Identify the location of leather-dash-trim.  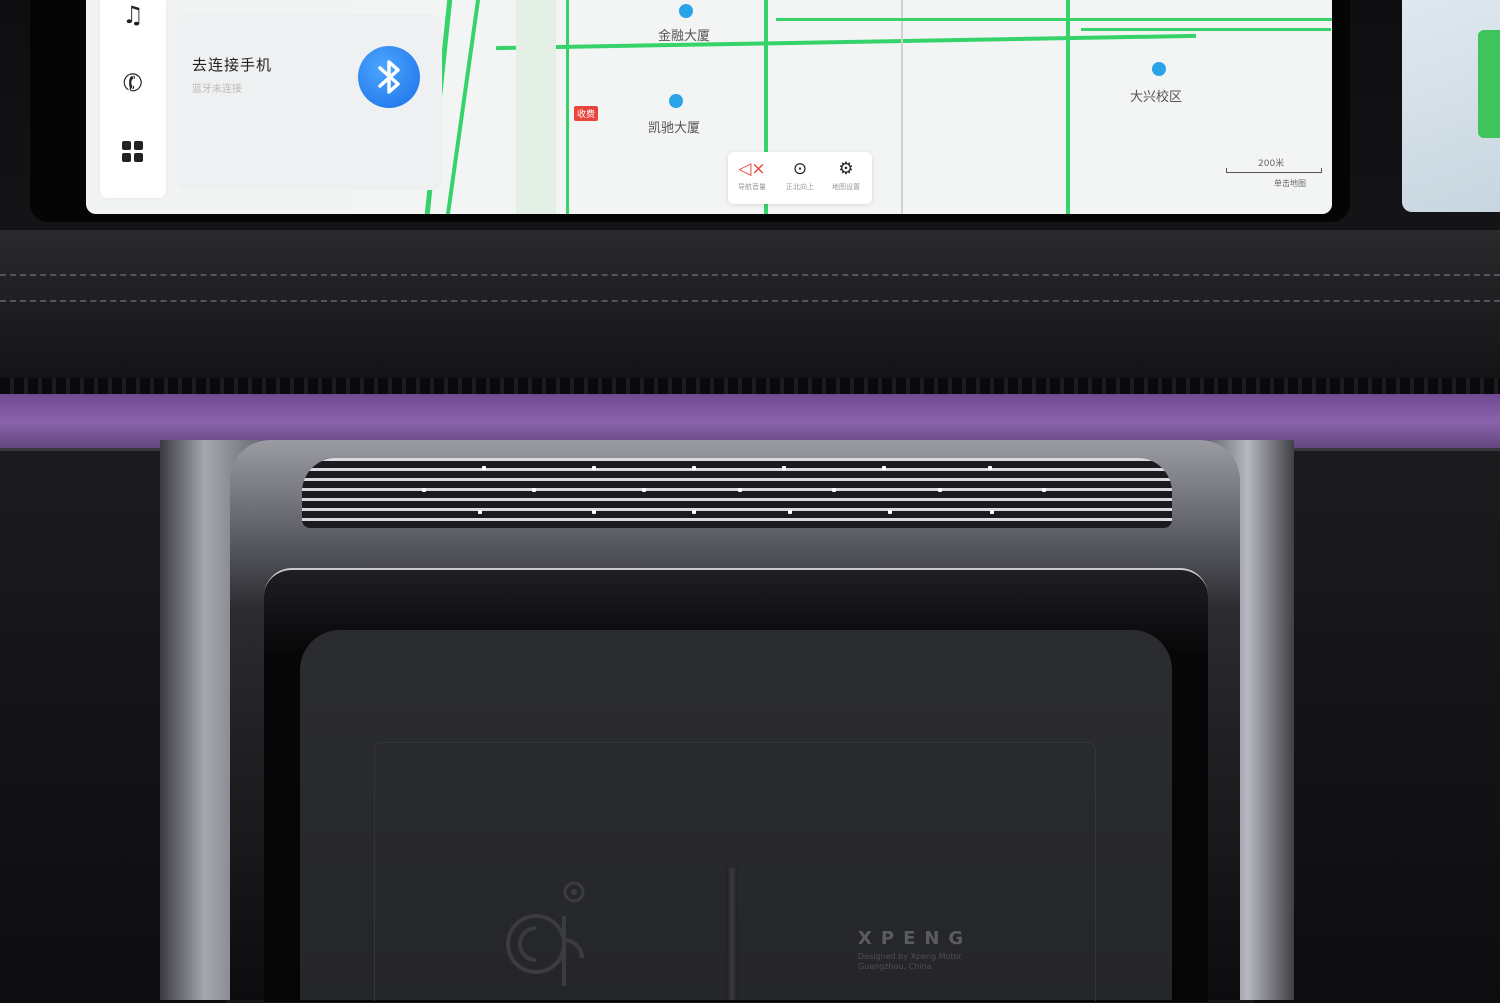
(750, 305).